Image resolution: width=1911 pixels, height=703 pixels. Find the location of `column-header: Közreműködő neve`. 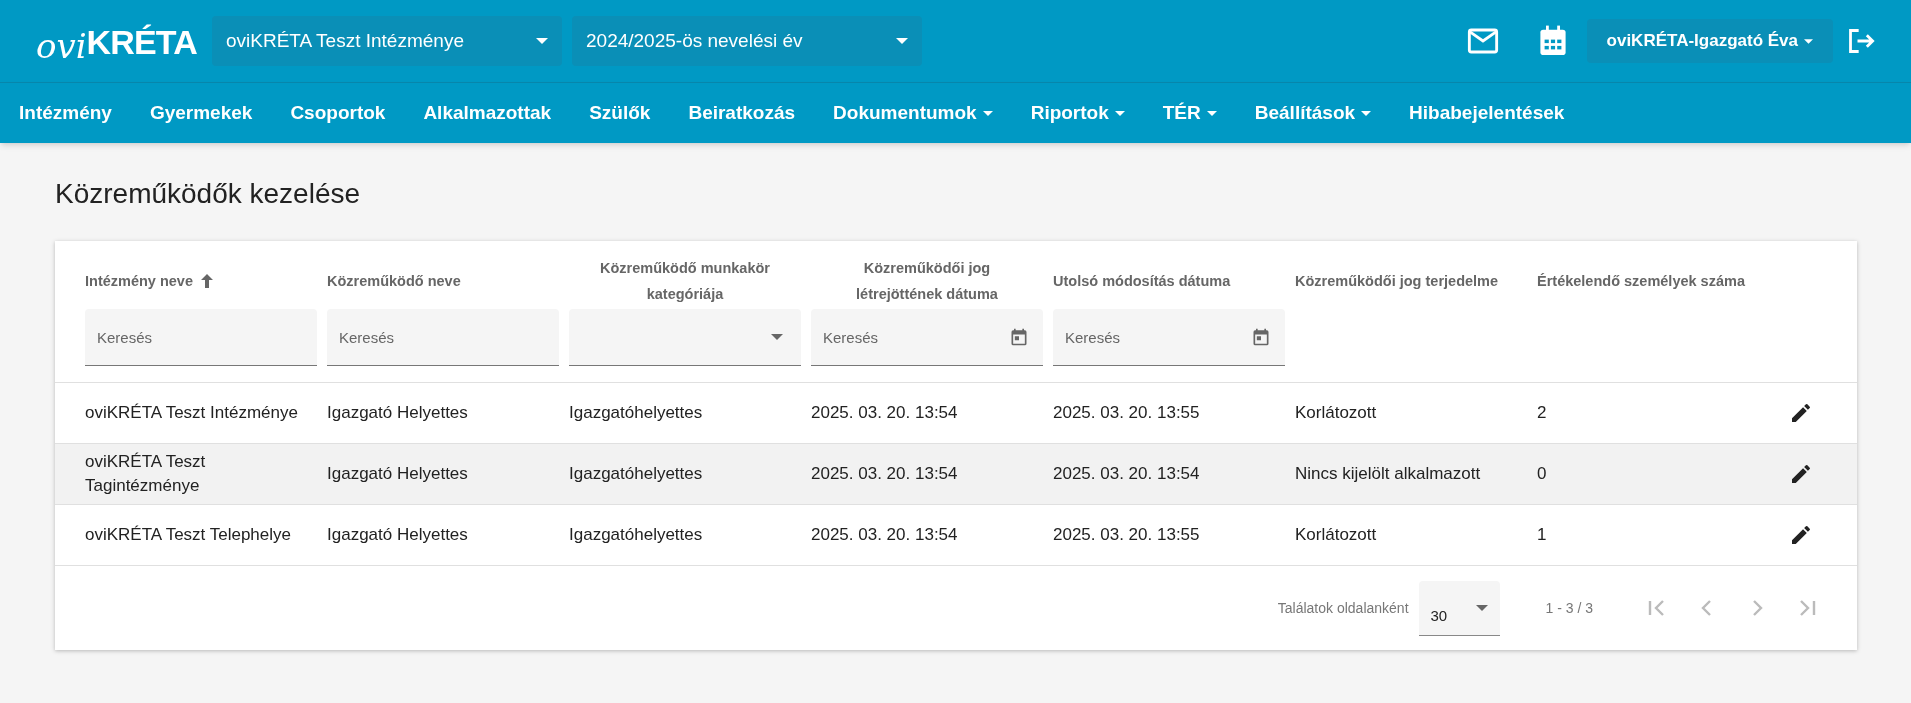

column-header: Közreműködő neve is located at coordinates (394, 281).